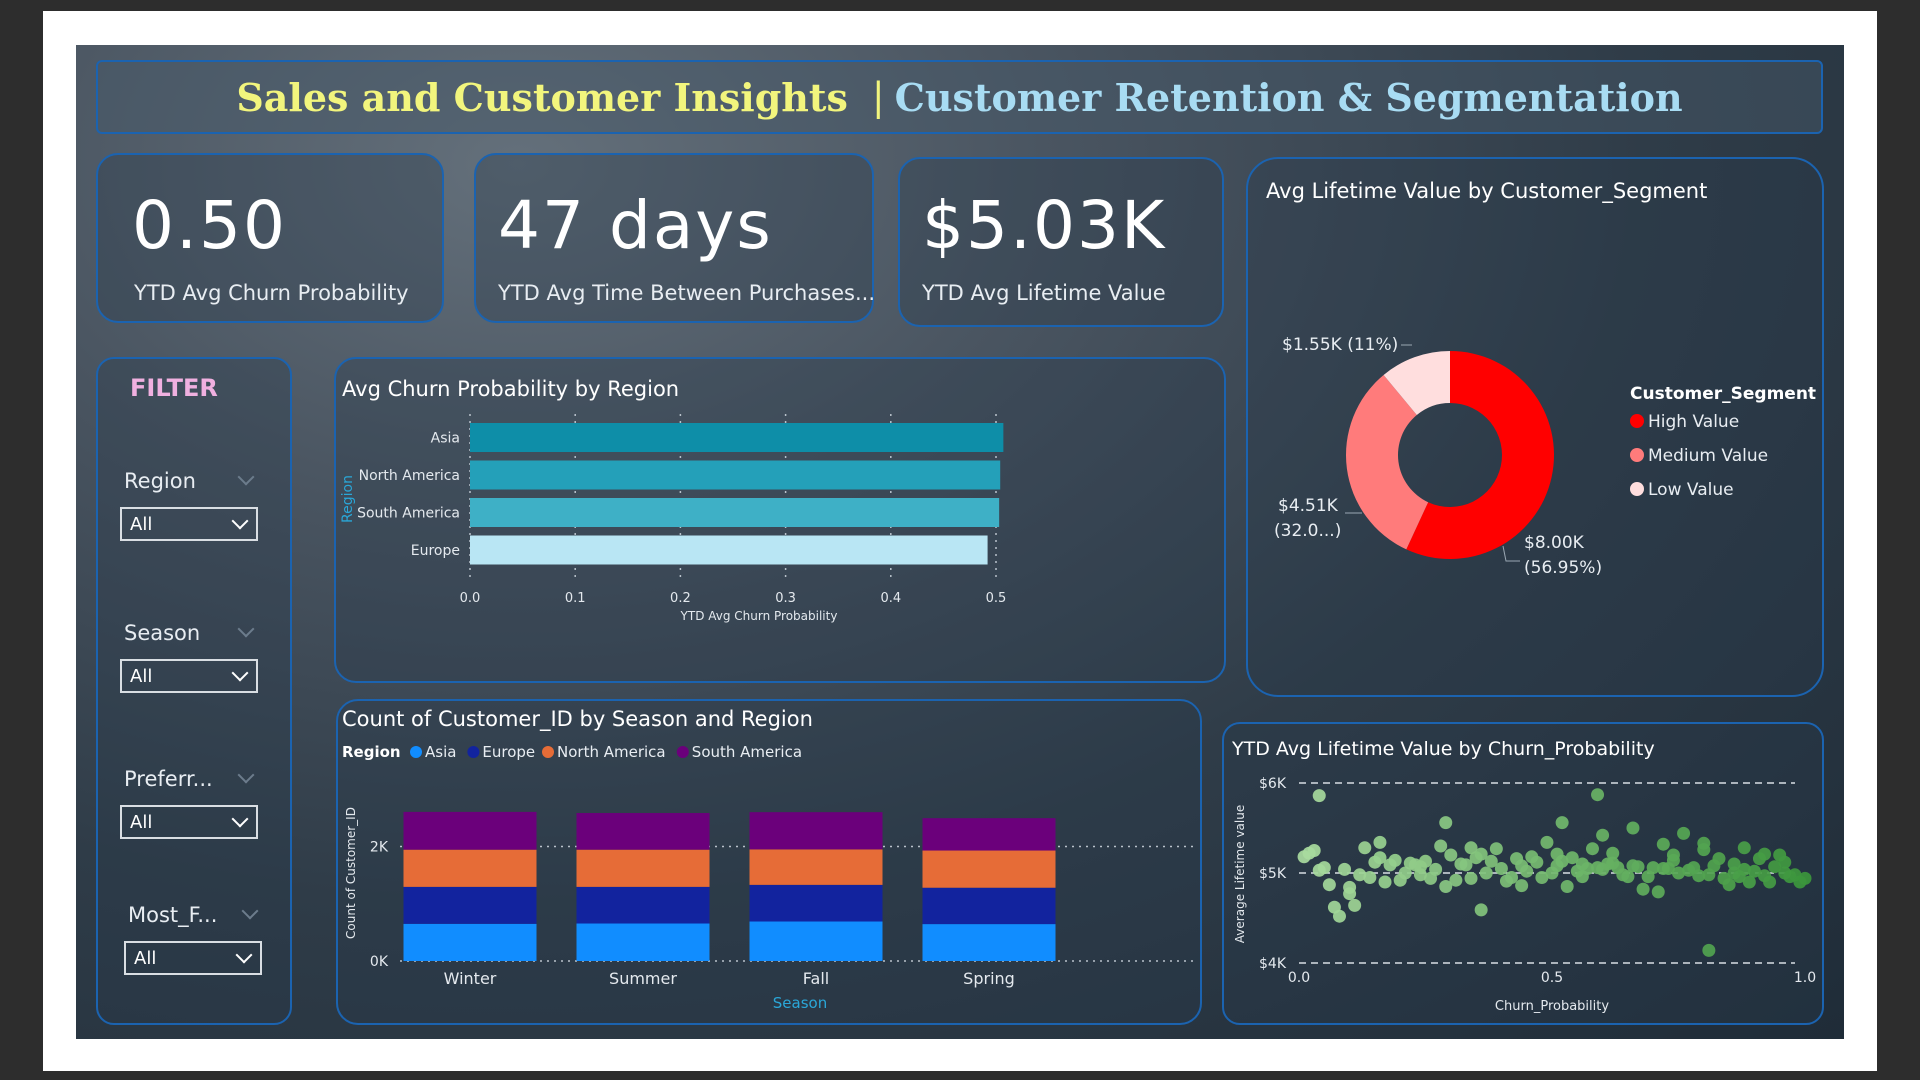 This screenshot has height=1080, width=1920. What do you see at coordinates (1552, 1006) in the screenshot?
I see `x-axis-title: Churn_Probability` at bounding box center [1552, 1006].